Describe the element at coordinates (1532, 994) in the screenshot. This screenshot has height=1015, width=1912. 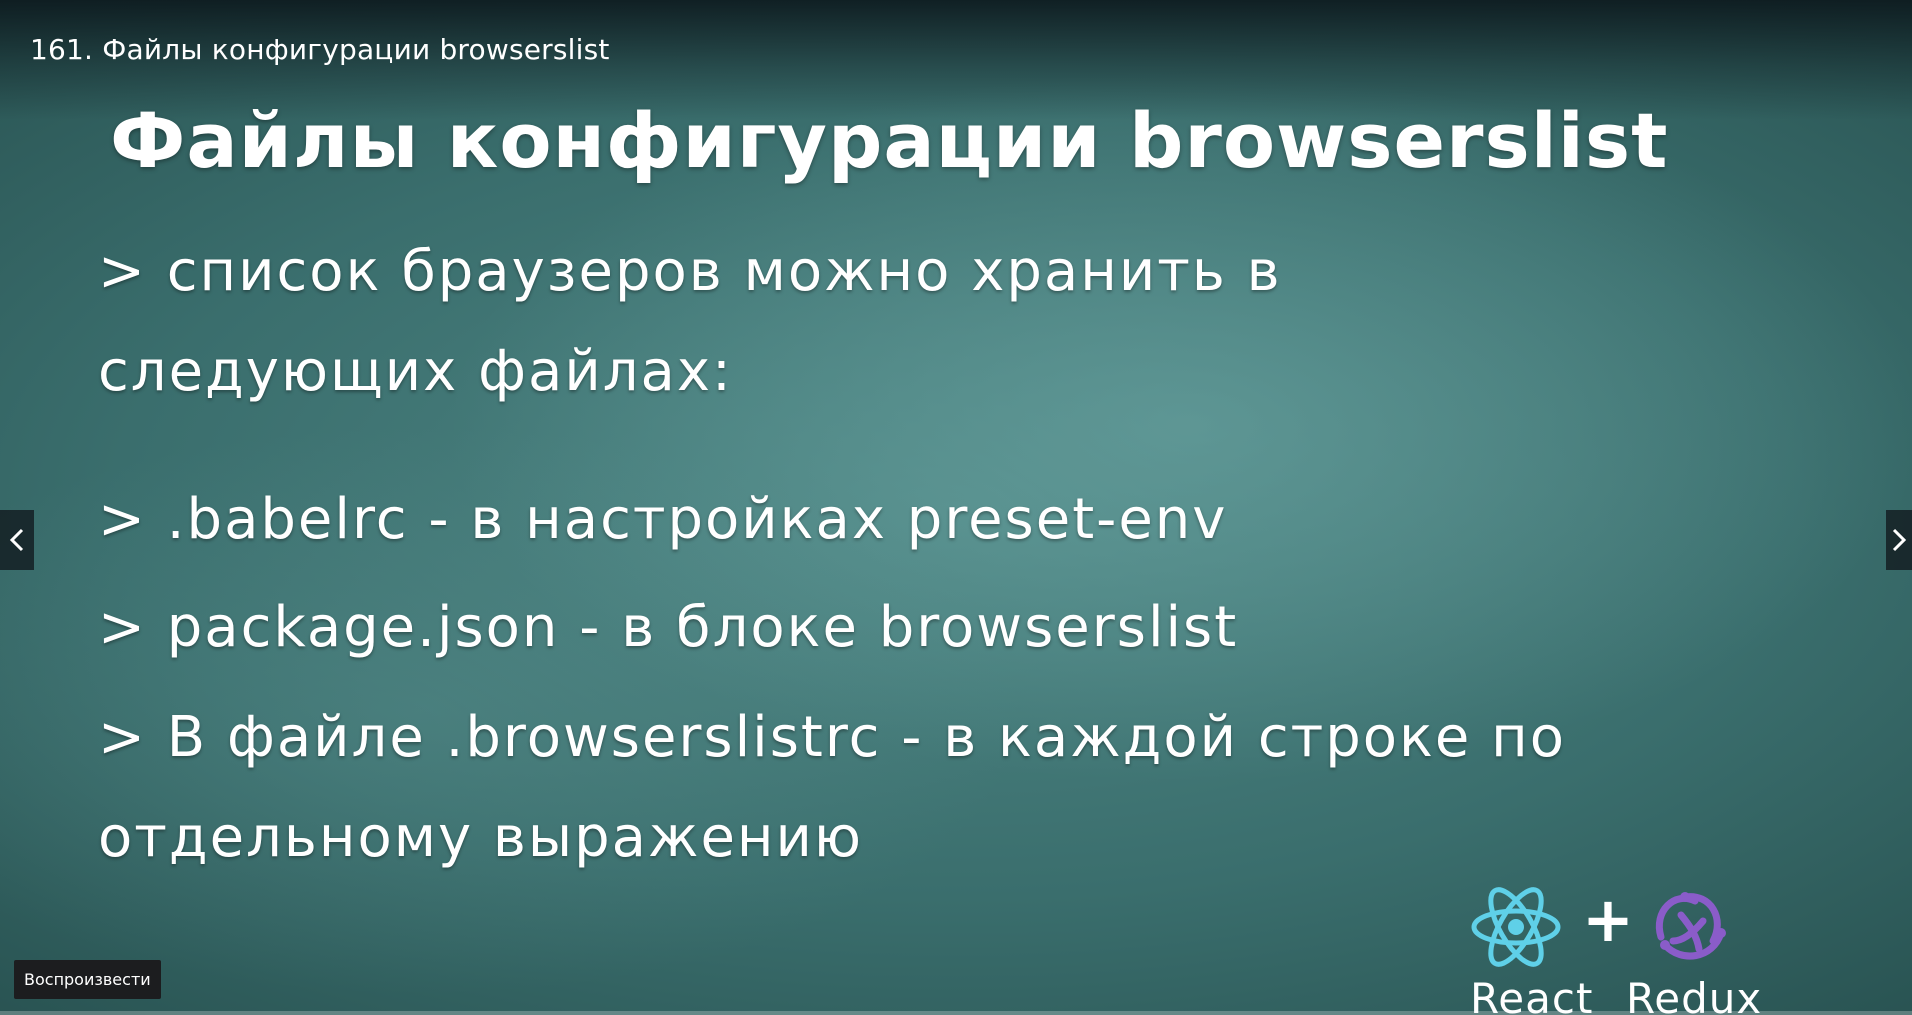
I see `react-label: React` at that location.